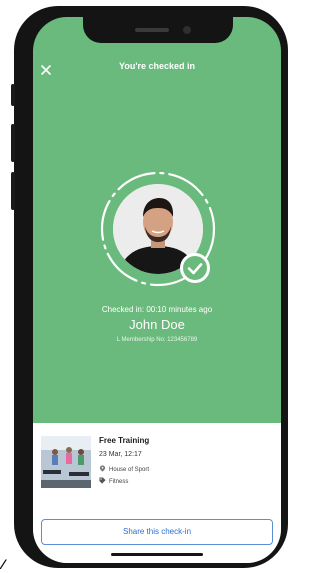 This screenshot has width=320, height=573. I want to click on notch, so click(158, 30).